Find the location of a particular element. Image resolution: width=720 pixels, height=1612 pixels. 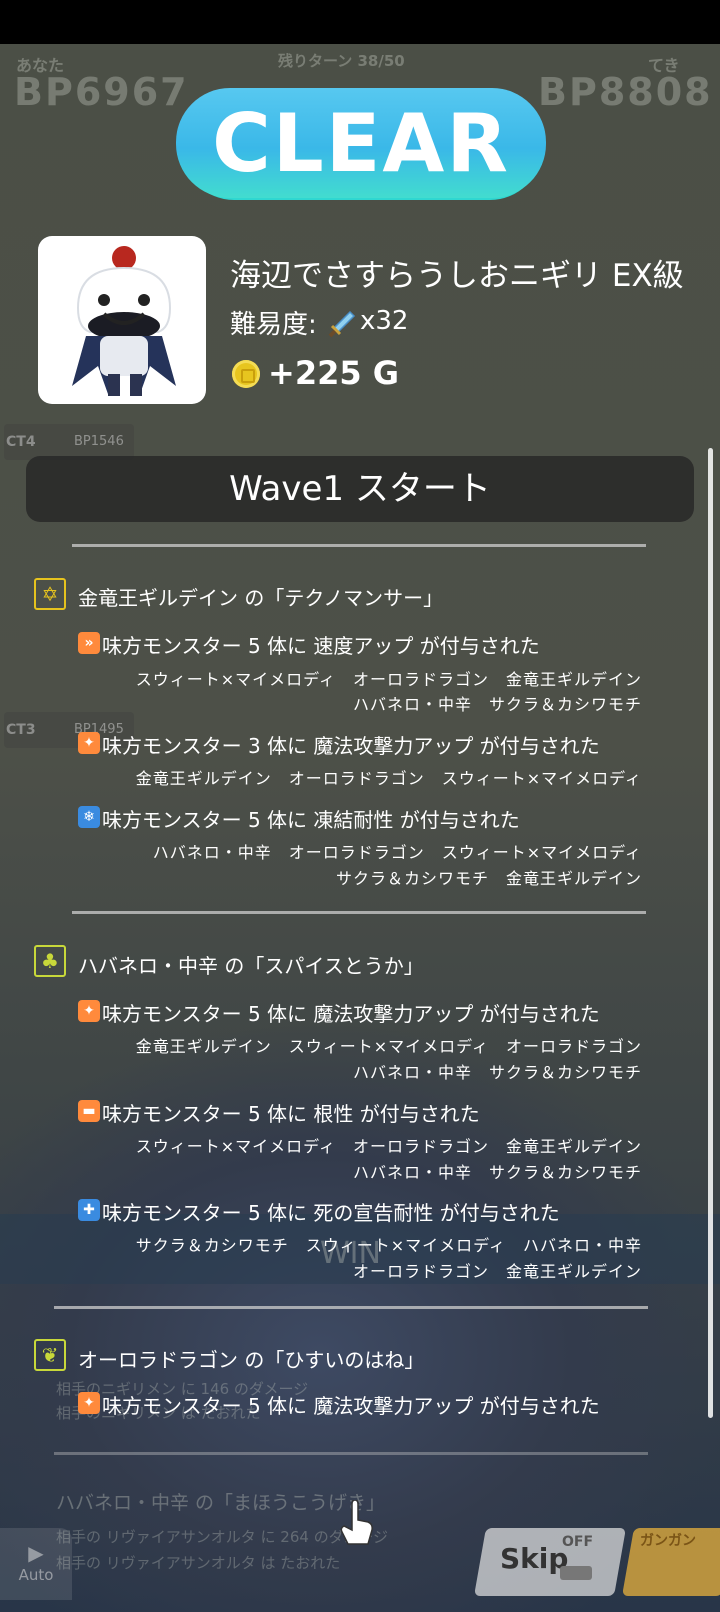

target-monsters: 金竜王ギルデイン オーロラドラゴン スウィート×マイメロディ is located at coordinates (388, 778).